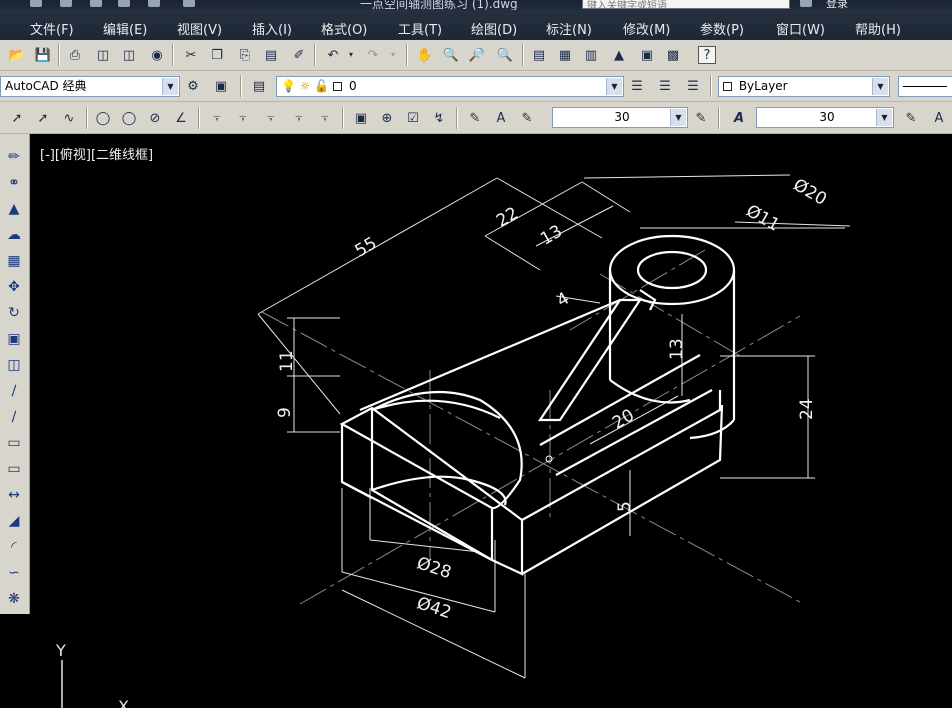  I want to click on menu-tools: 工具(T), so click(420, 28).